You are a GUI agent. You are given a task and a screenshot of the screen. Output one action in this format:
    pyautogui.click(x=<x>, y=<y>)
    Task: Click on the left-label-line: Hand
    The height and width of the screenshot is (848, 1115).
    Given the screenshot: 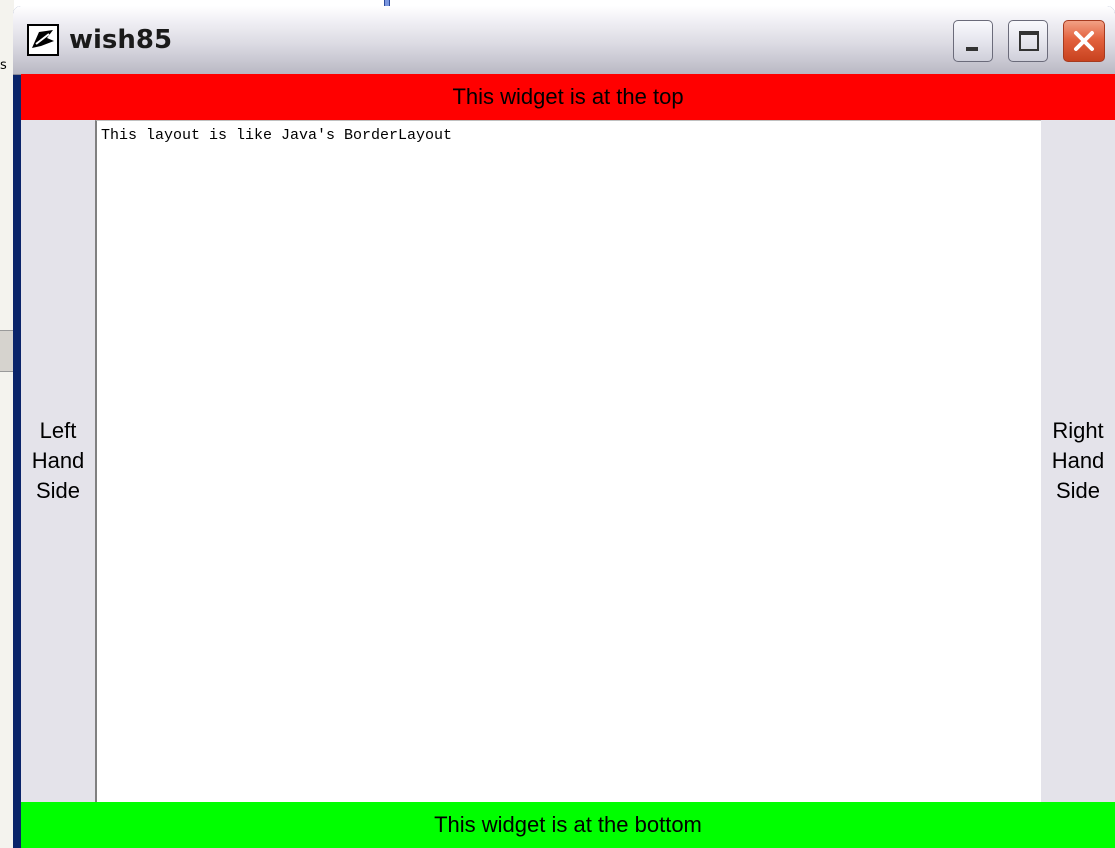 What is the action you would take?
    pyautogui.click(x=58, y=460)
    